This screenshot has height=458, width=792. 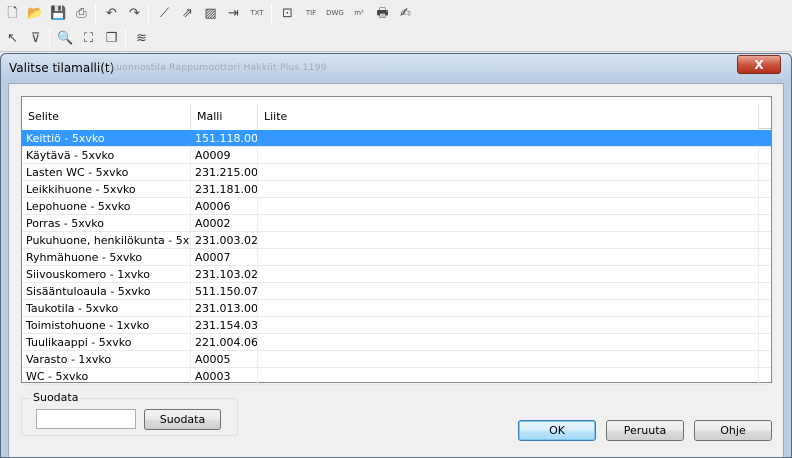 What do you see at coordinates (645, 430) in the screenshot?
I see `cancel-button: Peruuta` at bounding box center [645, 430].